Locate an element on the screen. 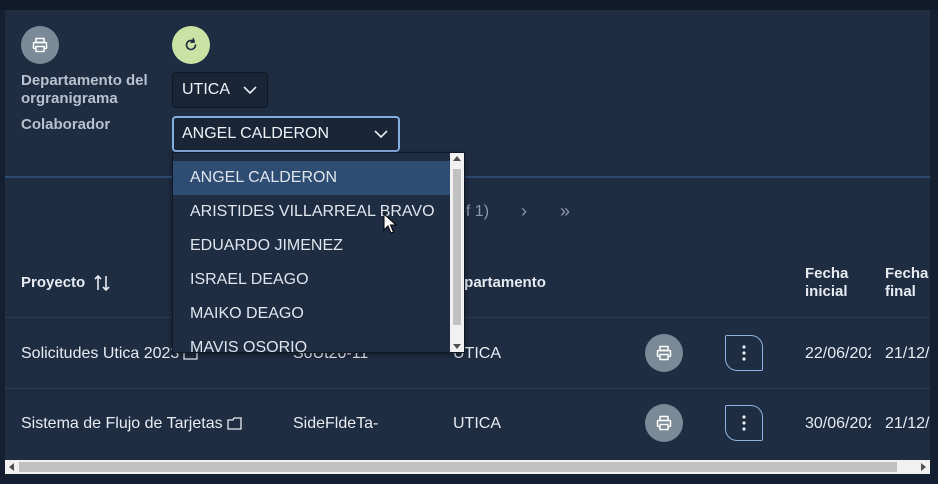 The height and width of the screenshot is (484, 938). department-select: UTICA is located at coordinates (220, 90).